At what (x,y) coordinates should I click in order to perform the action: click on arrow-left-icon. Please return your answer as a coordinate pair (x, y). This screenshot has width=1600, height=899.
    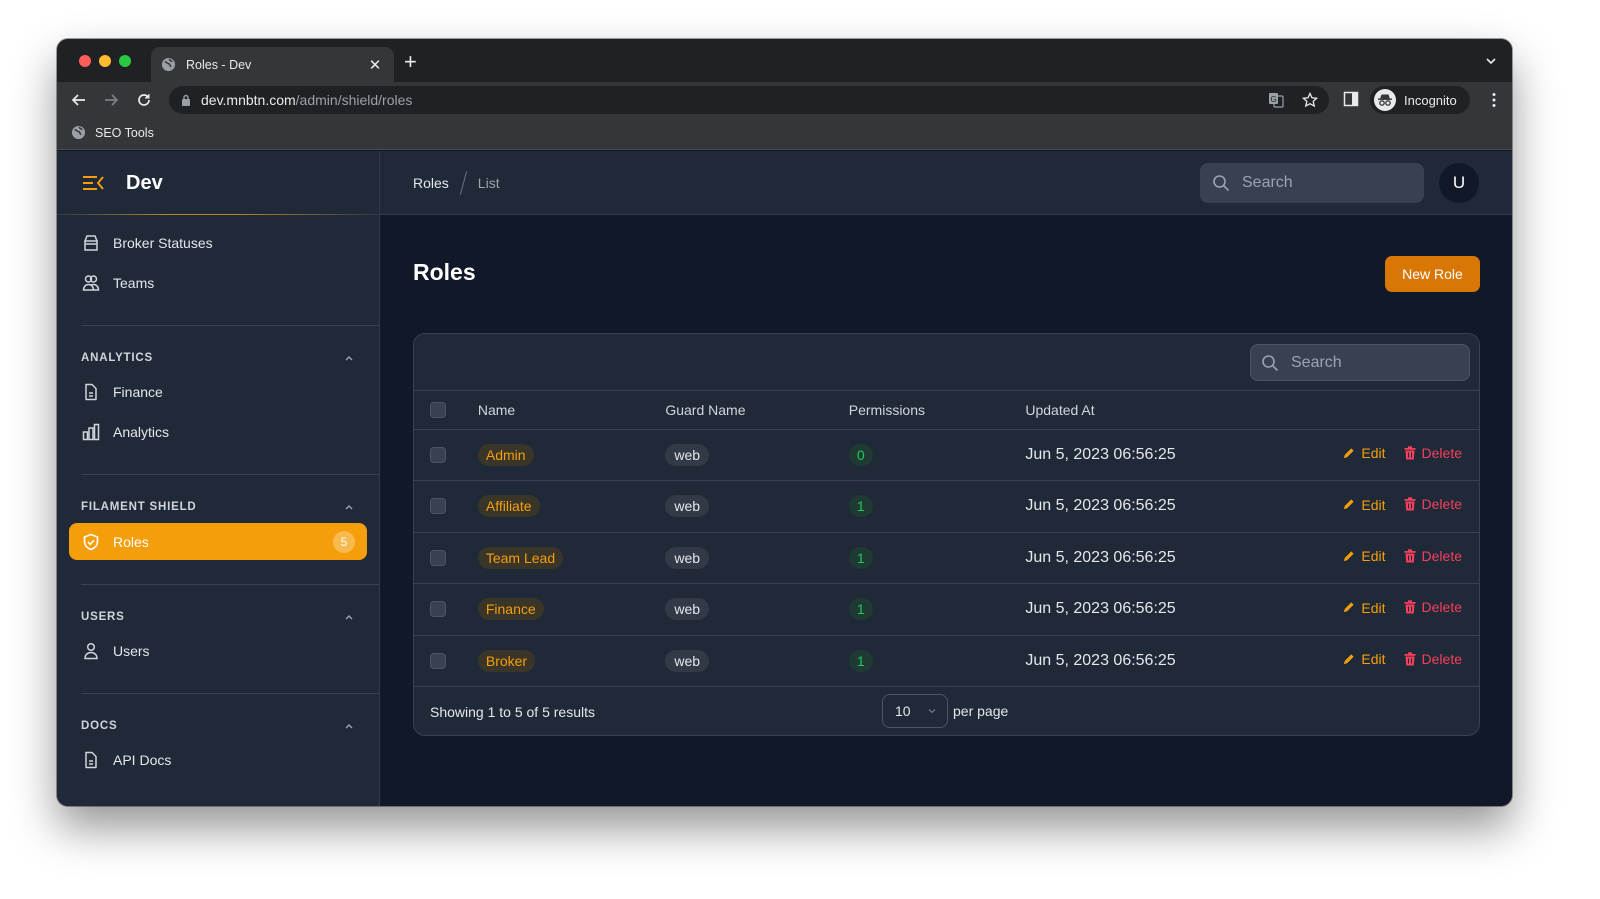
    Looking at the image, I should click on (78, 100).